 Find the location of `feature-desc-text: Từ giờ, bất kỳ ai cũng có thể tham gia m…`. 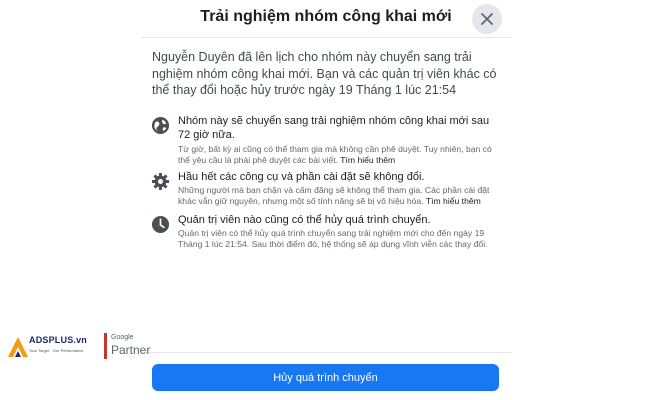

feature-desc-text: Từ giờ, bất kỳ ai cũng có thể tham gia m… is located at coordinates (335, 154).